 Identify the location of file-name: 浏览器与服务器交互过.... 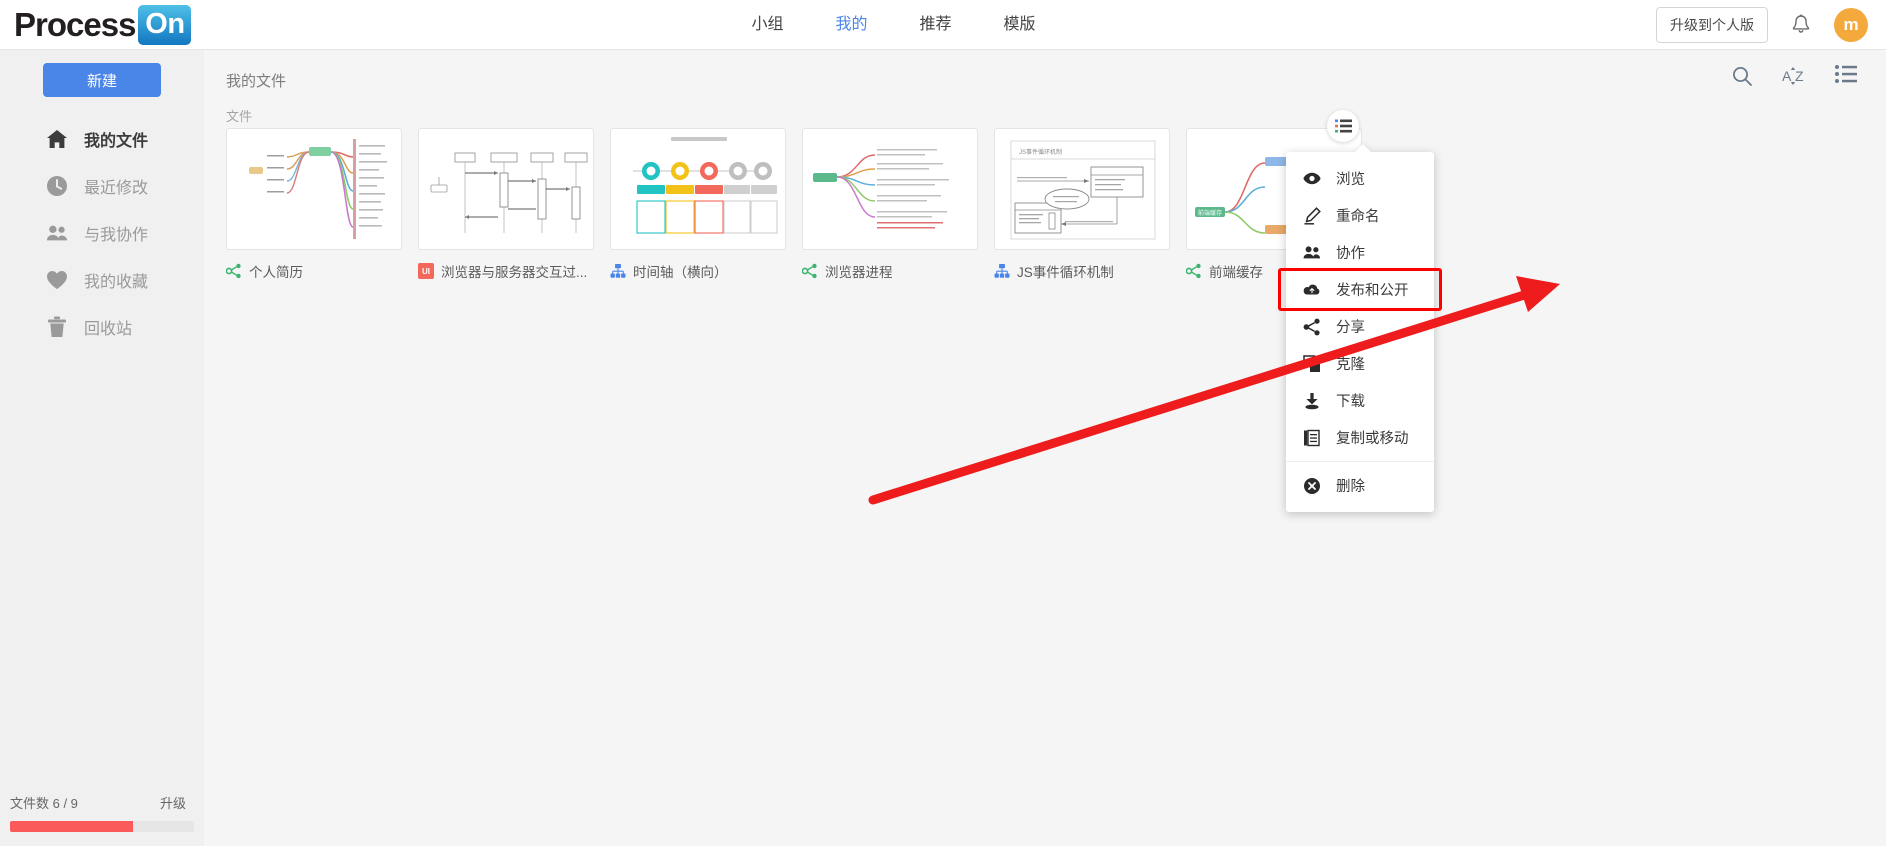
(514, 271).